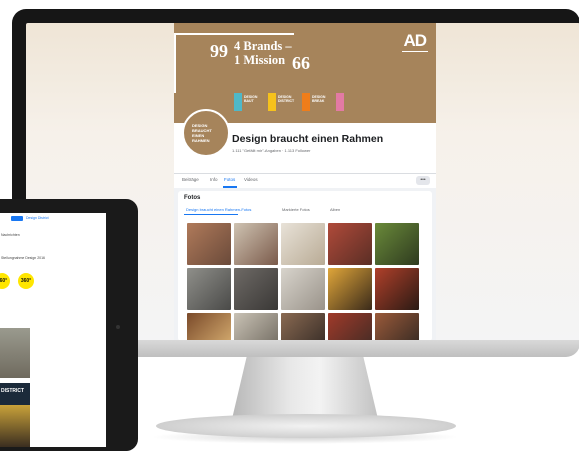 The image size is (579, 451). I want to click on tablet-text: Stellungnahme Design 2016, so click(23, 258).